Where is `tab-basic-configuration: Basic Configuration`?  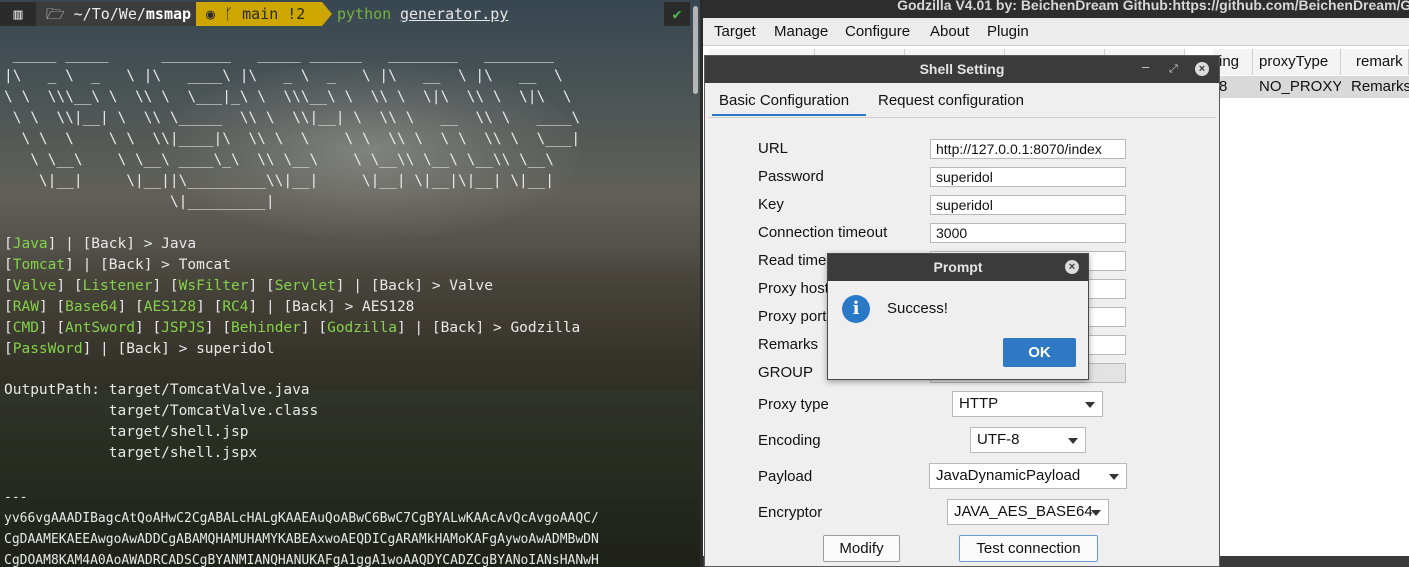
tab-basic-configuration: Basic Configuration is located at coordinates (789, 102).